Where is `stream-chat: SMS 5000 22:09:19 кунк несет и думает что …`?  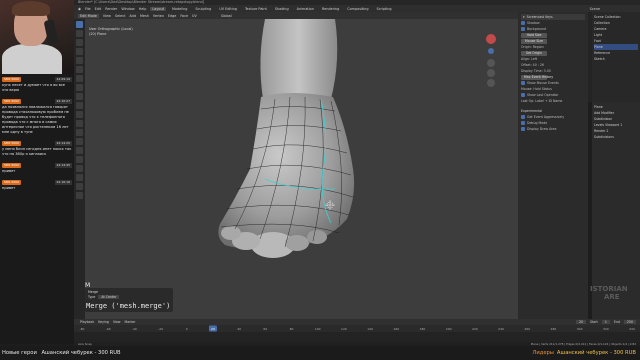 stream-chat: SMS 5000 22:09:19 кунк несет и думает что … is located at coordinates (37, 209).